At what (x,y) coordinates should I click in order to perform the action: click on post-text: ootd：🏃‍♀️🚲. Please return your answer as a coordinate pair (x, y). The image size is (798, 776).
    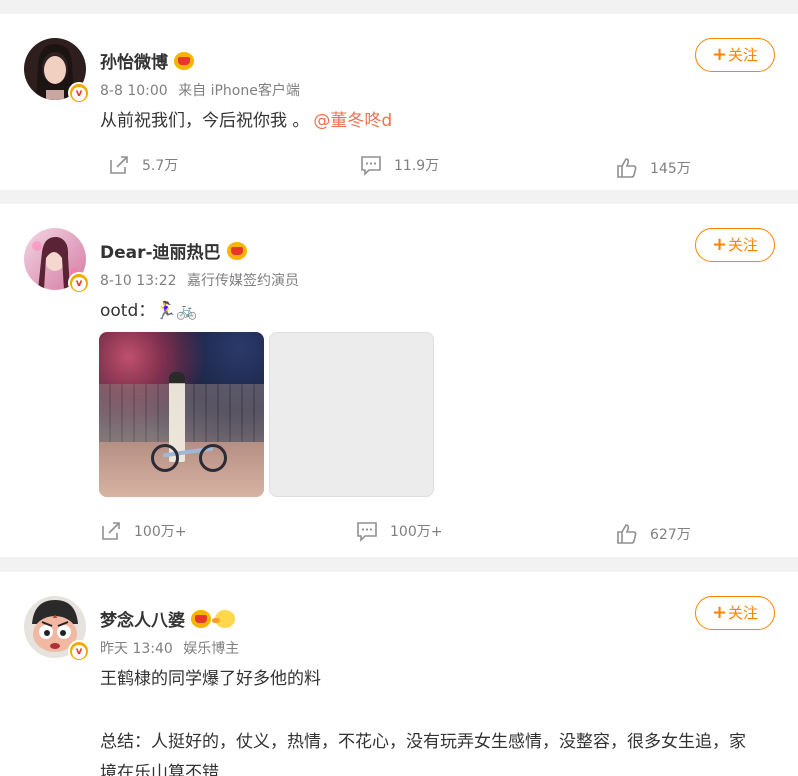
    Looking at the image, I should click on (149, 308).